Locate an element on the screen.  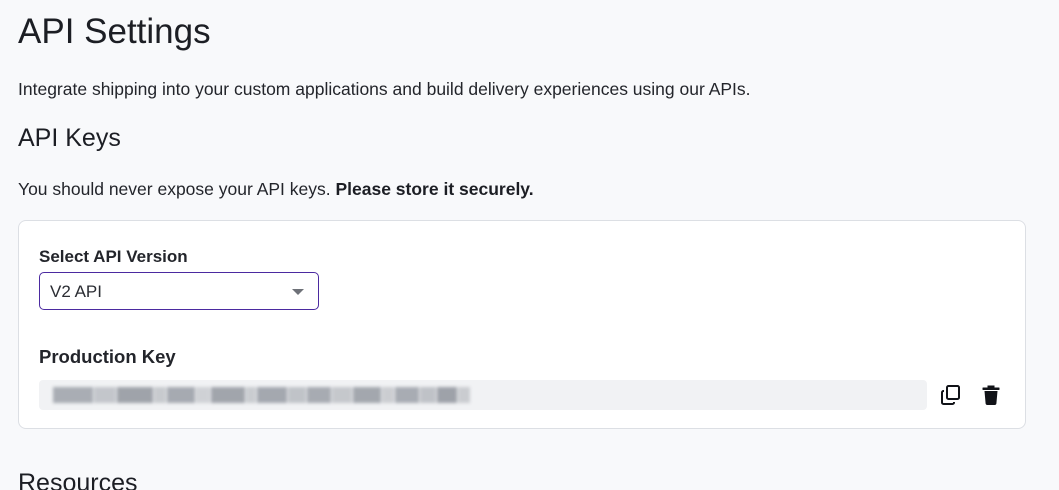
production-key-field is located at coordinates (483, 395).